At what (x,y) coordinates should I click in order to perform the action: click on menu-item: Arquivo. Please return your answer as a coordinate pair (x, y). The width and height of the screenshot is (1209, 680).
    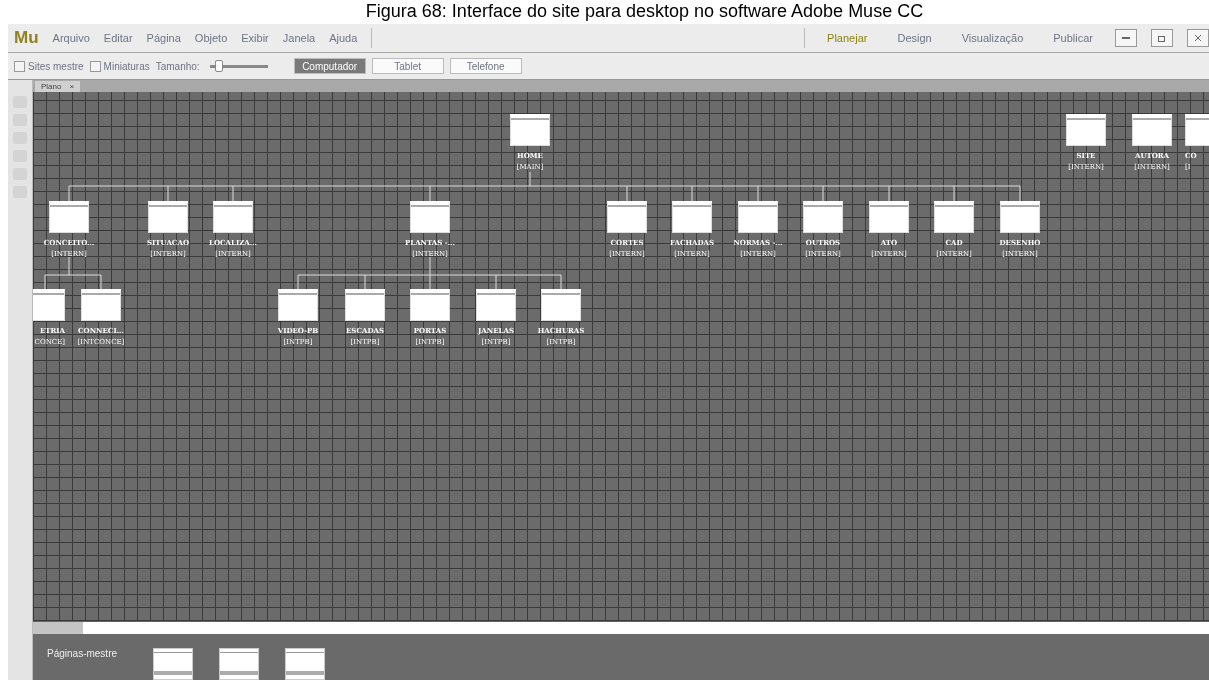
    Looking at the image, I should click on (71, 38).